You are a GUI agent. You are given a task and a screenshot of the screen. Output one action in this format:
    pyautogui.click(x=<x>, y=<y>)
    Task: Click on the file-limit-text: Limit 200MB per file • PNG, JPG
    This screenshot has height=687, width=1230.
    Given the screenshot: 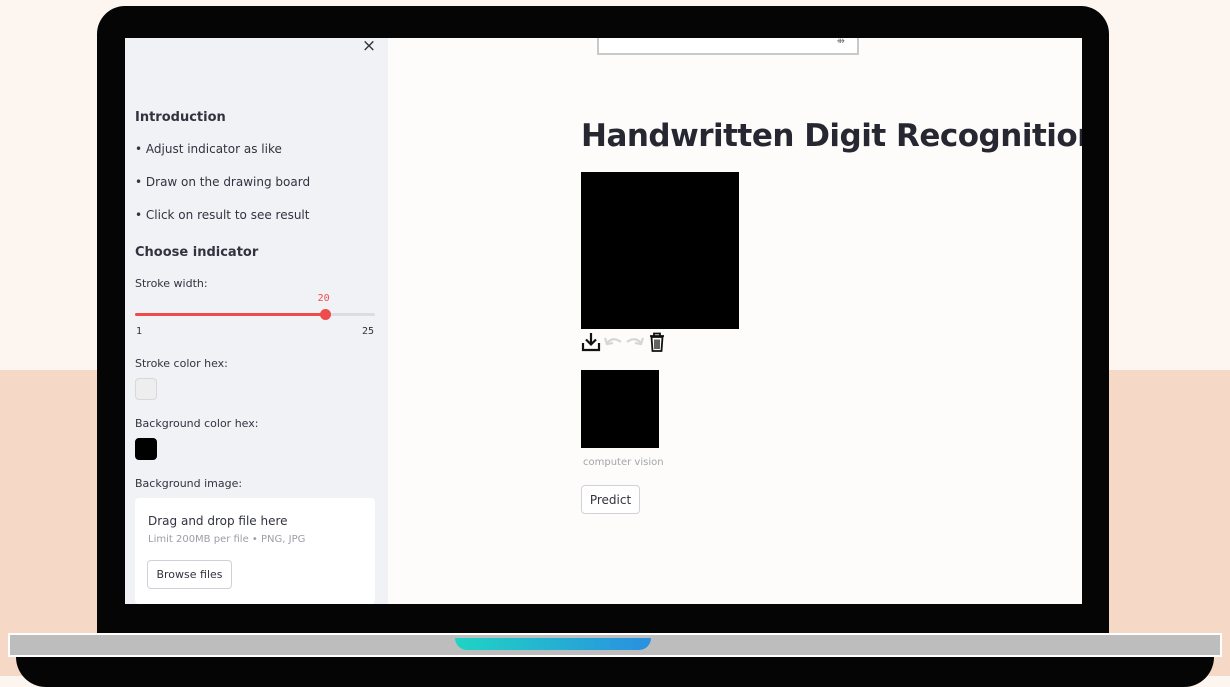 What is the action you would take?
    pyautogui.click(x=227, y=539)
    